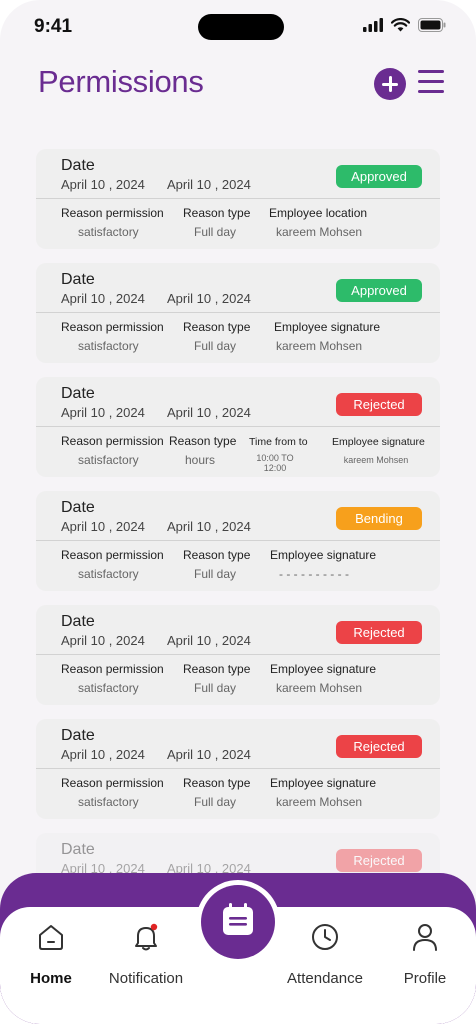 Image resolution: width=476 pixels, height=1024 pixels. What do you see at coordinates (51, 937) in the screenshot?
I see `home-icon` at bounding box center [51, 937].